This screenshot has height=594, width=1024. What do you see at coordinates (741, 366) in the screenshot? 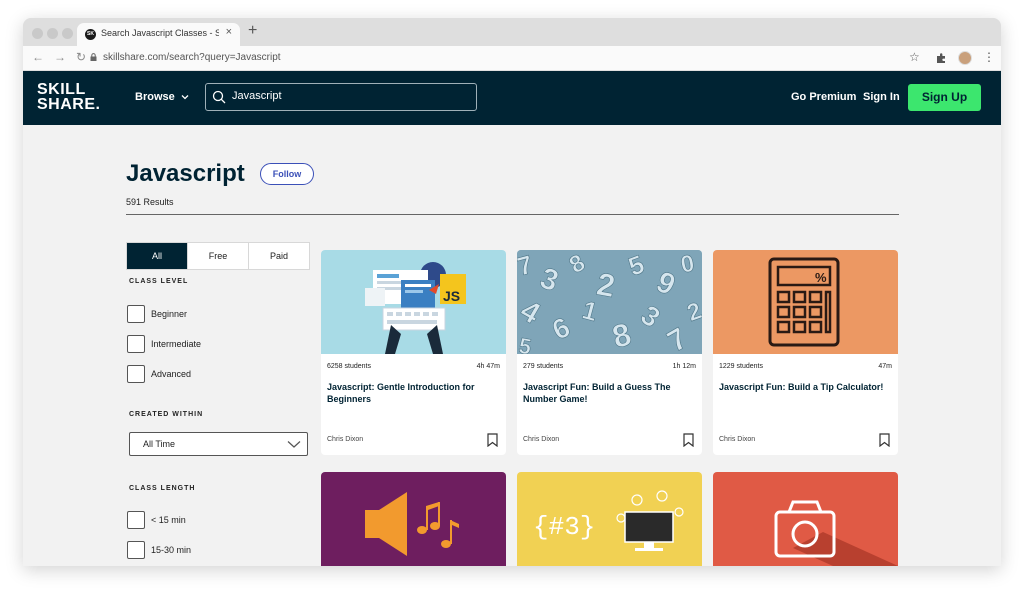
I see `student-count: 1229 students` at bounding box center [741, 366].